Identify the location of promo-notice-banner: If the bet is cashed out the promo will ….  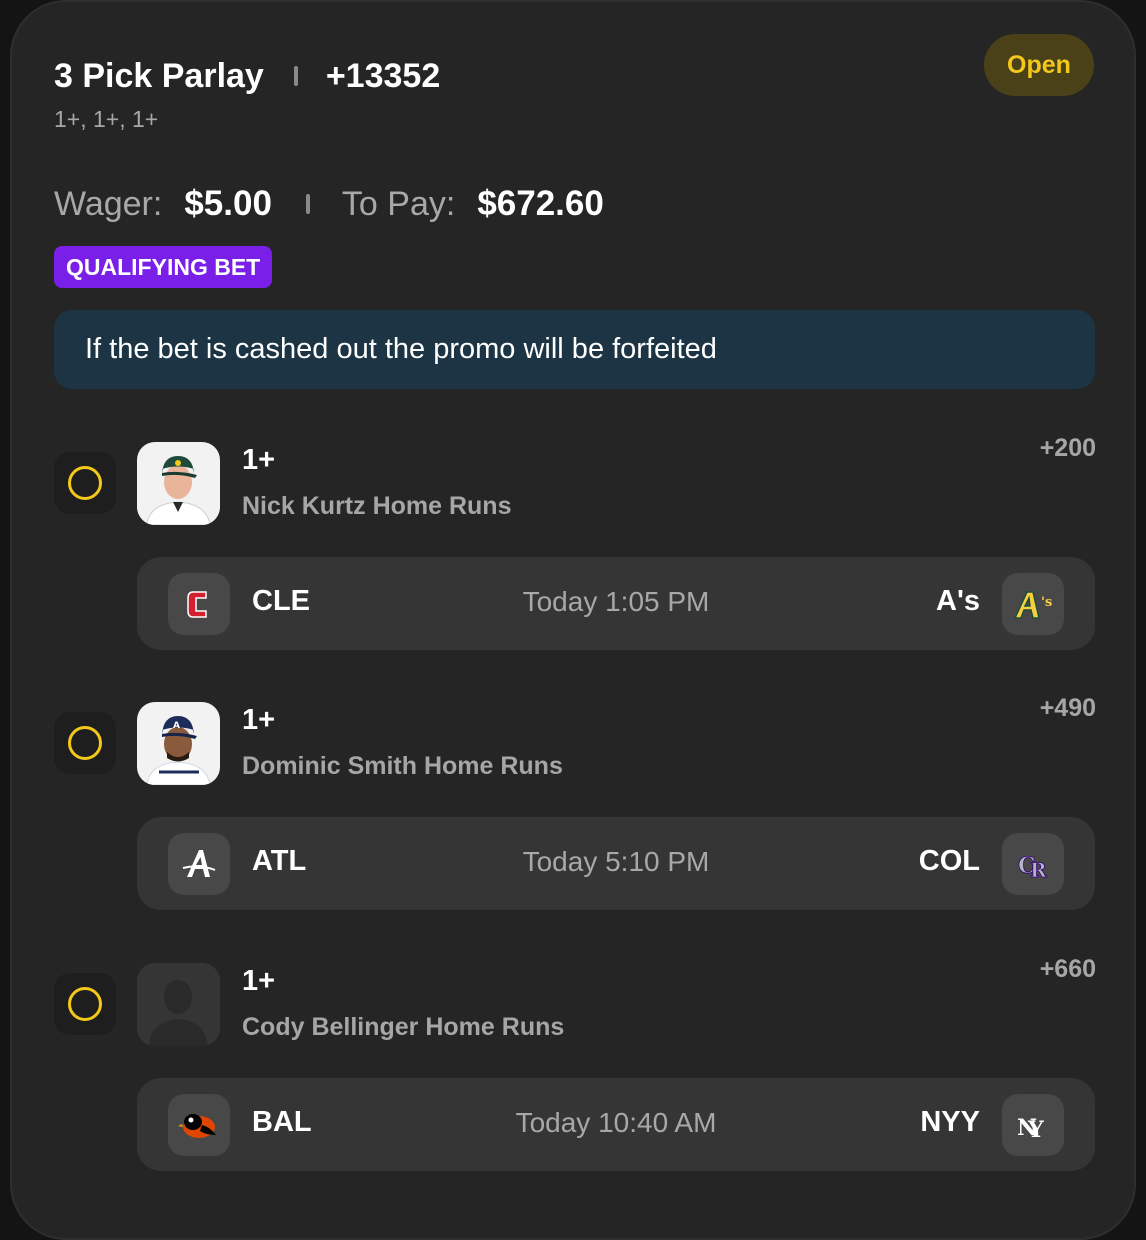
(574, 349).